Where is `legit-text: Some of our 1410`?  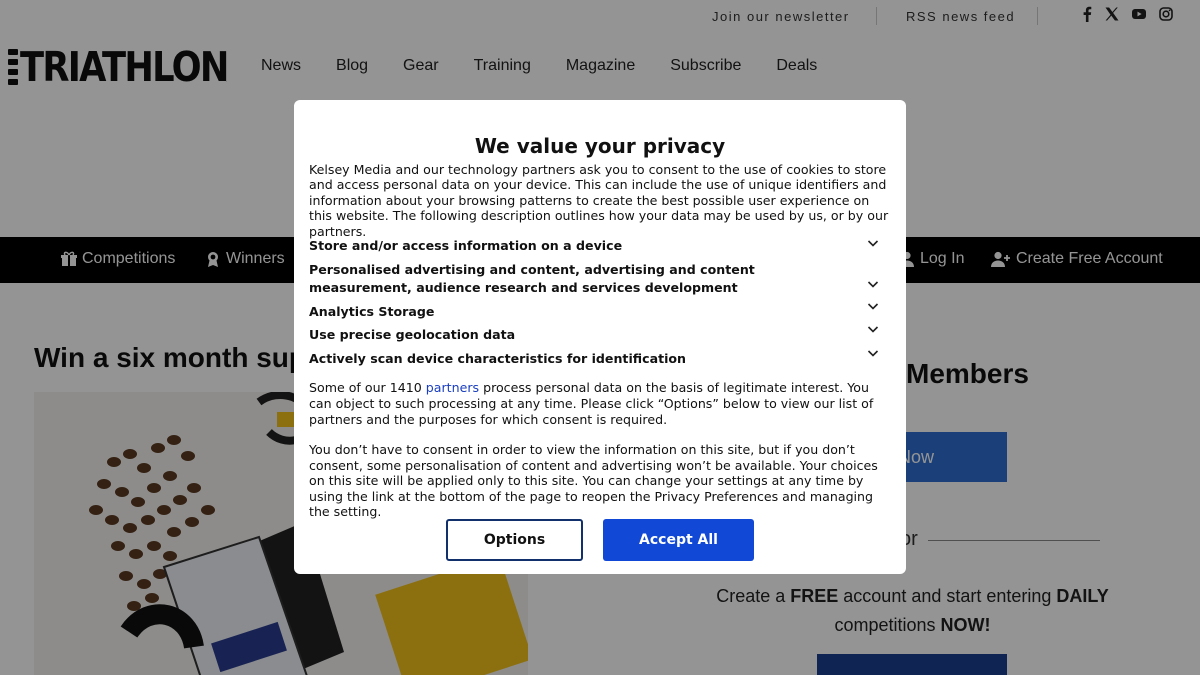 legit-text: Some of our 1410 is located at coordinates (367, 387).